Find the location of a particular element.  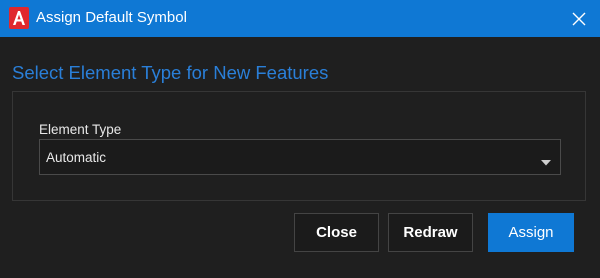

element-type-value: Automatic is located at coordinates (76, 157).